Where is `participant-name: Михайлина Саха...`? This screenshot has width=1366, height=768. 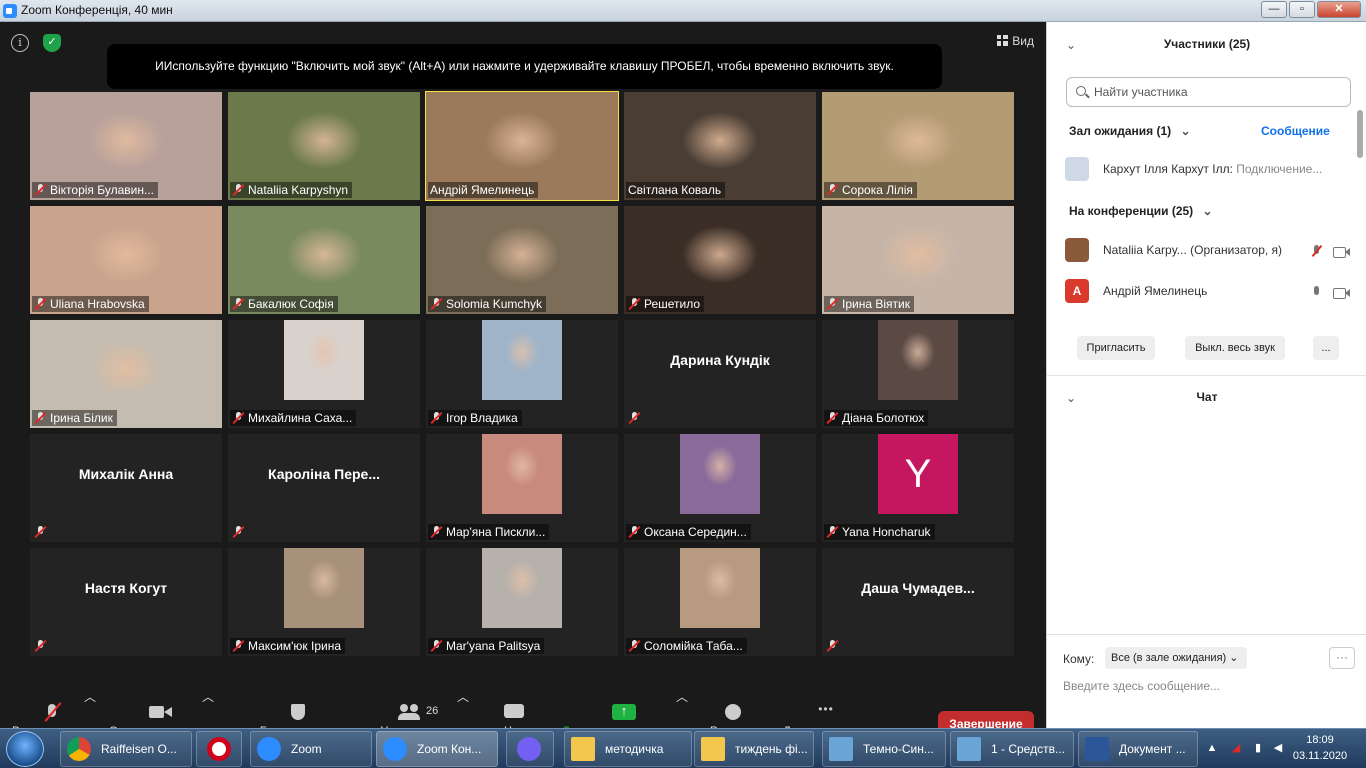
participant-name: Михайлина Саха... is located at coordinates (300, 418).